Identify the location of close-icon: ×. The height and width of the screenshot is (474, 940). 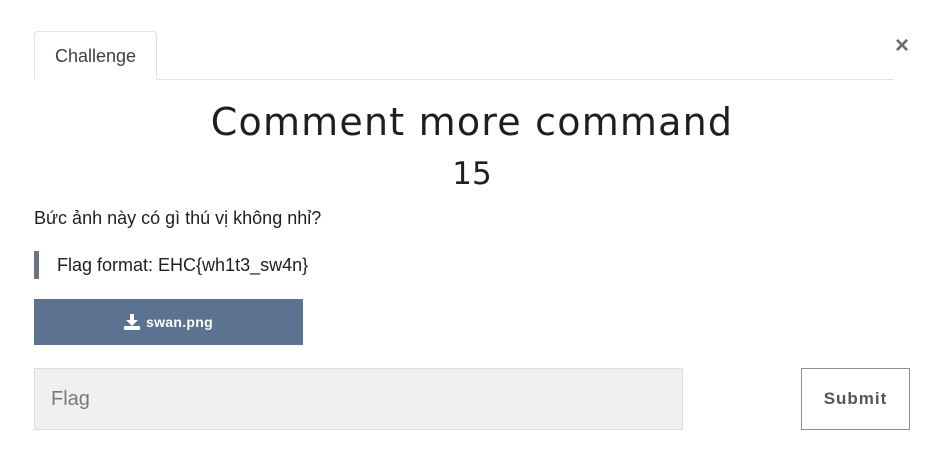
(902, 46).